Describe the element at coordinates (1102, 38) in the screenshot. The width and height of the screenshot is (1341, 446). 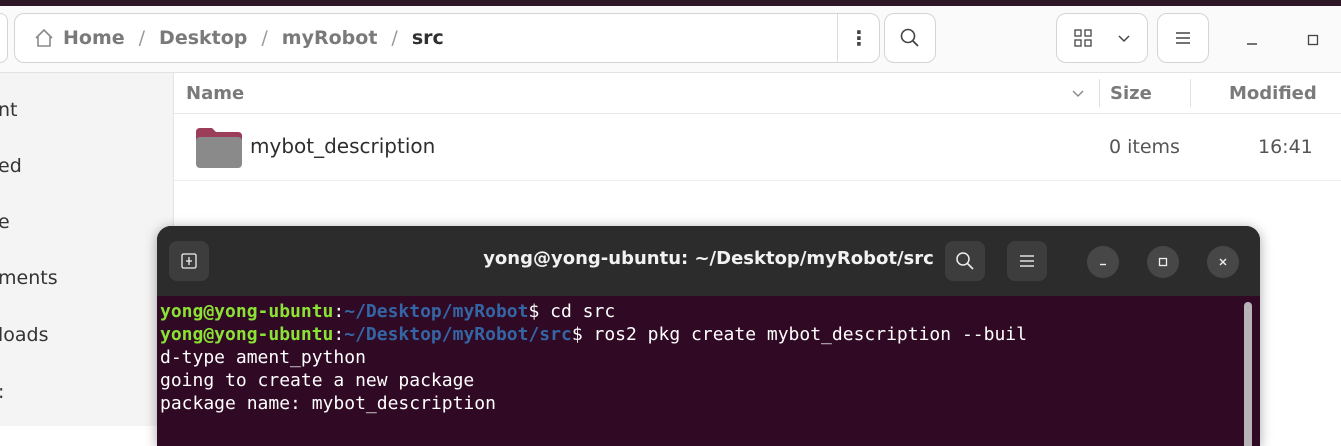
I see `view-toggle` at that location.